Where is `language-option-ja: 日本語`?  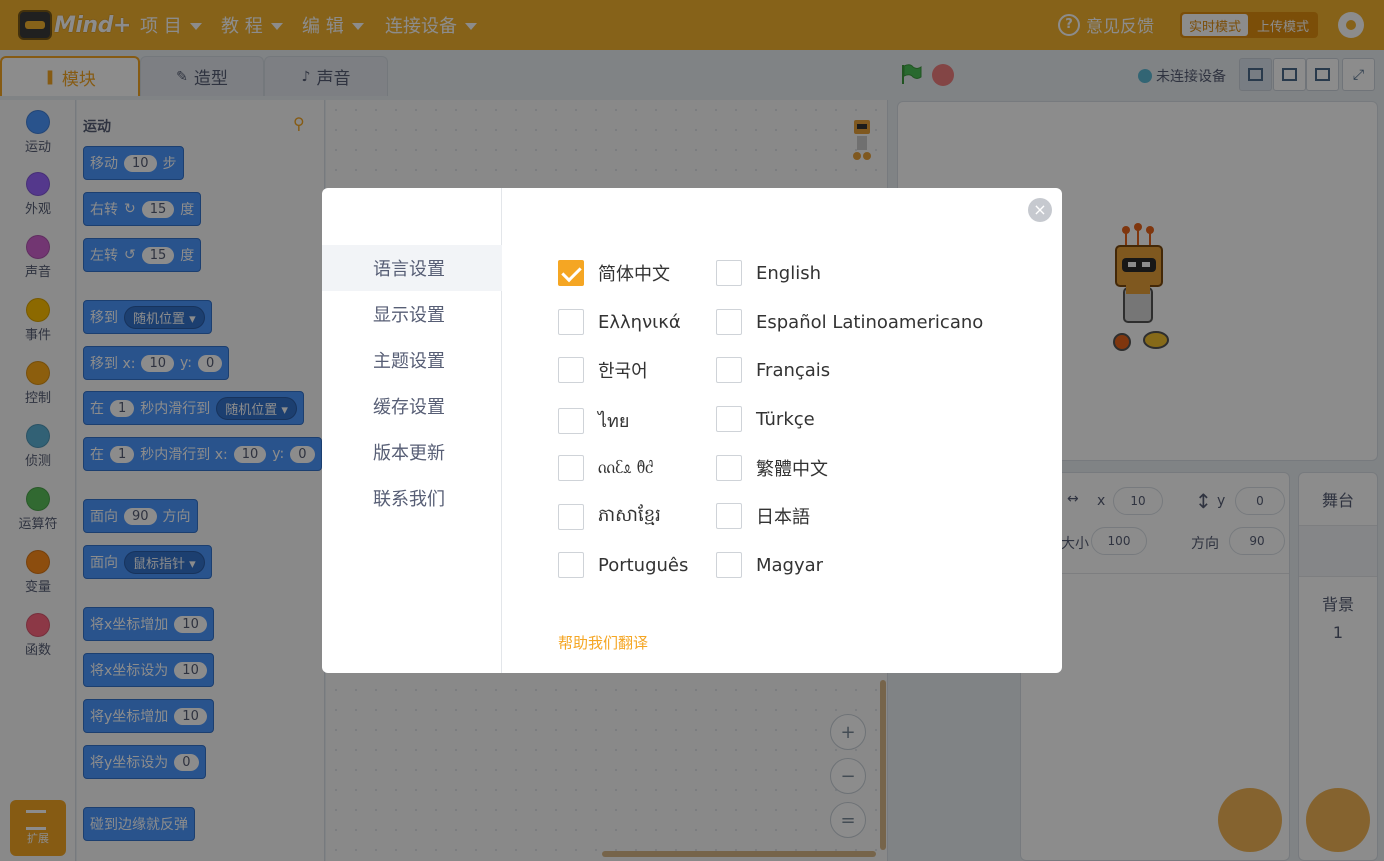 language-option-ja: 日本語 is located at coordinates (763, 516).